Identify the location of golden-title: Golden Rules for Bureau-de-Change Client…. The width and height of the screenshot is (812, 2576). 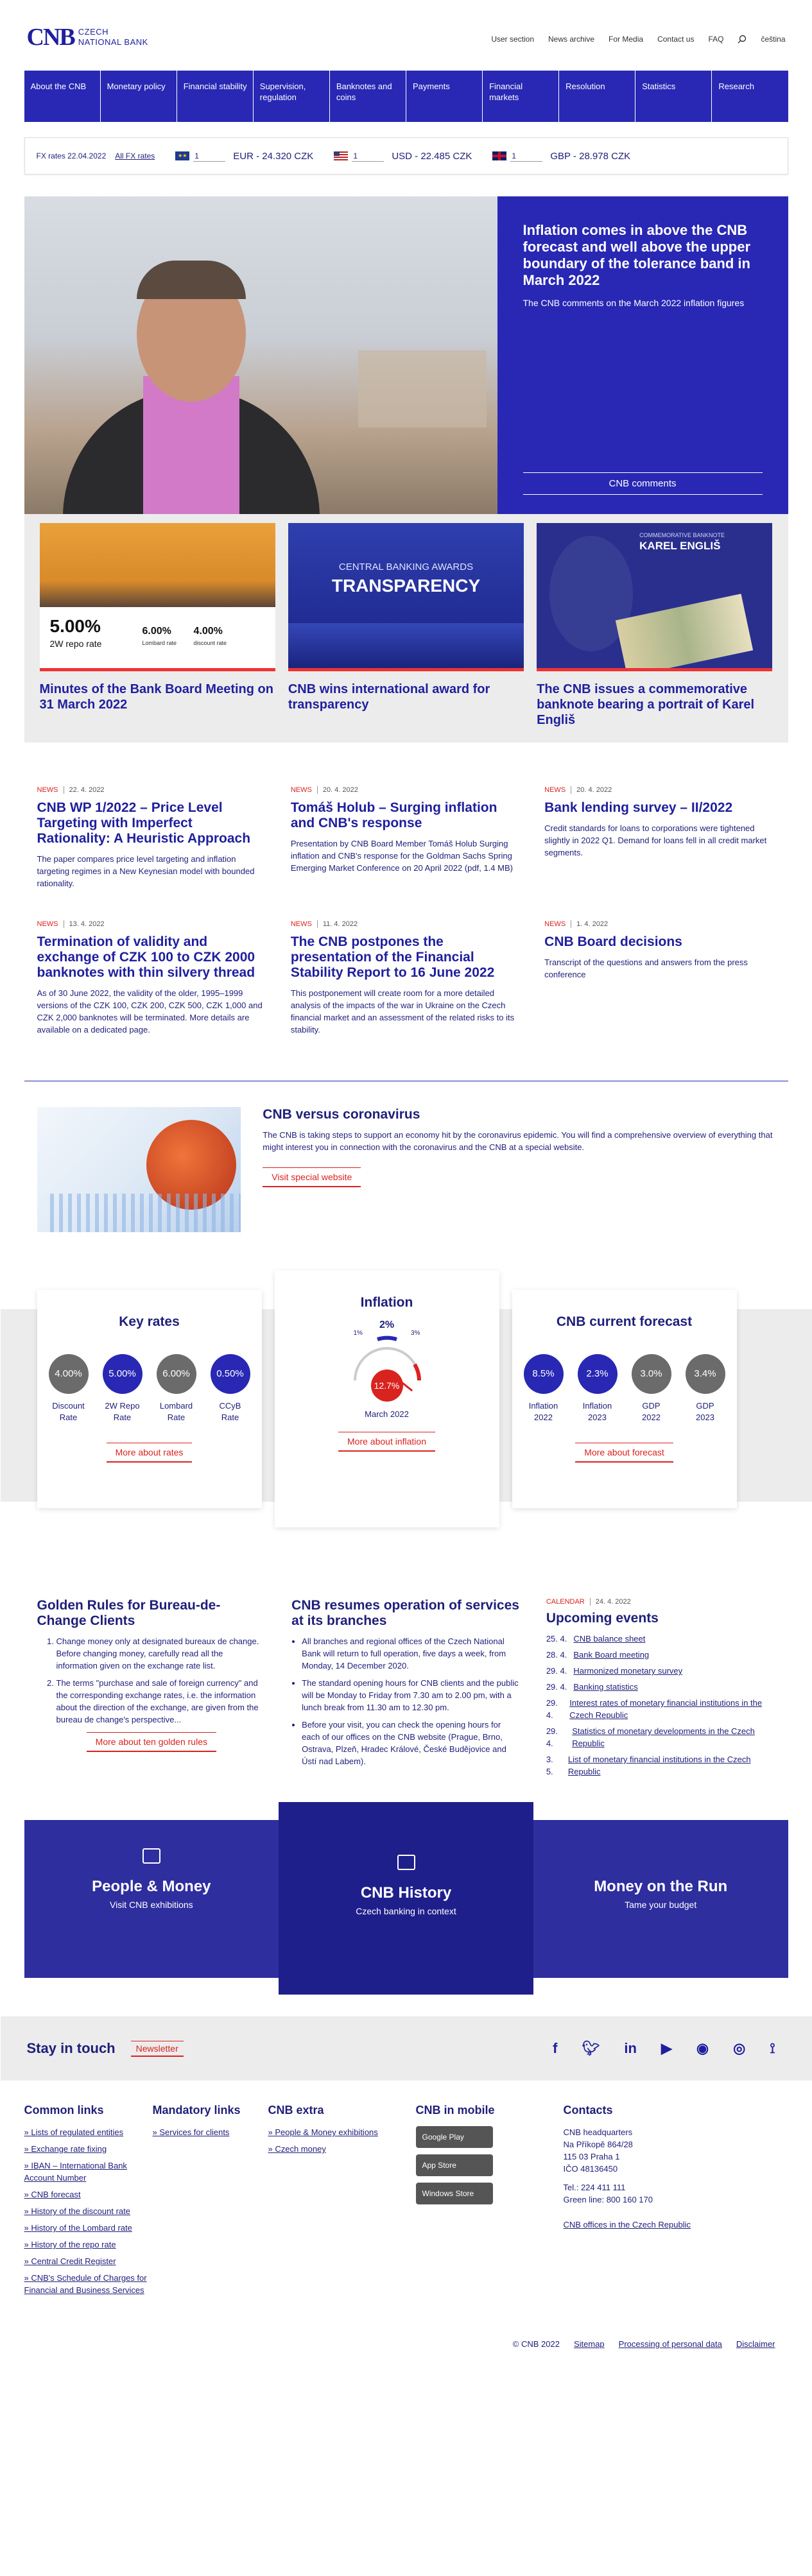
(151, 1613).